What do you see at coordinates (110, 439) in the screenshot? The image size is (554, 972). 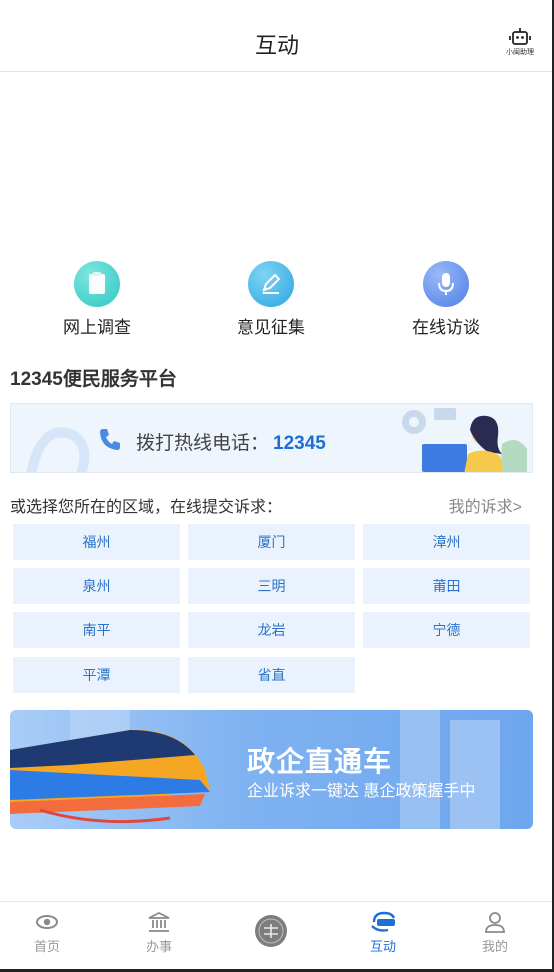 I see `phone-icon` at bounding box center [110, 439].